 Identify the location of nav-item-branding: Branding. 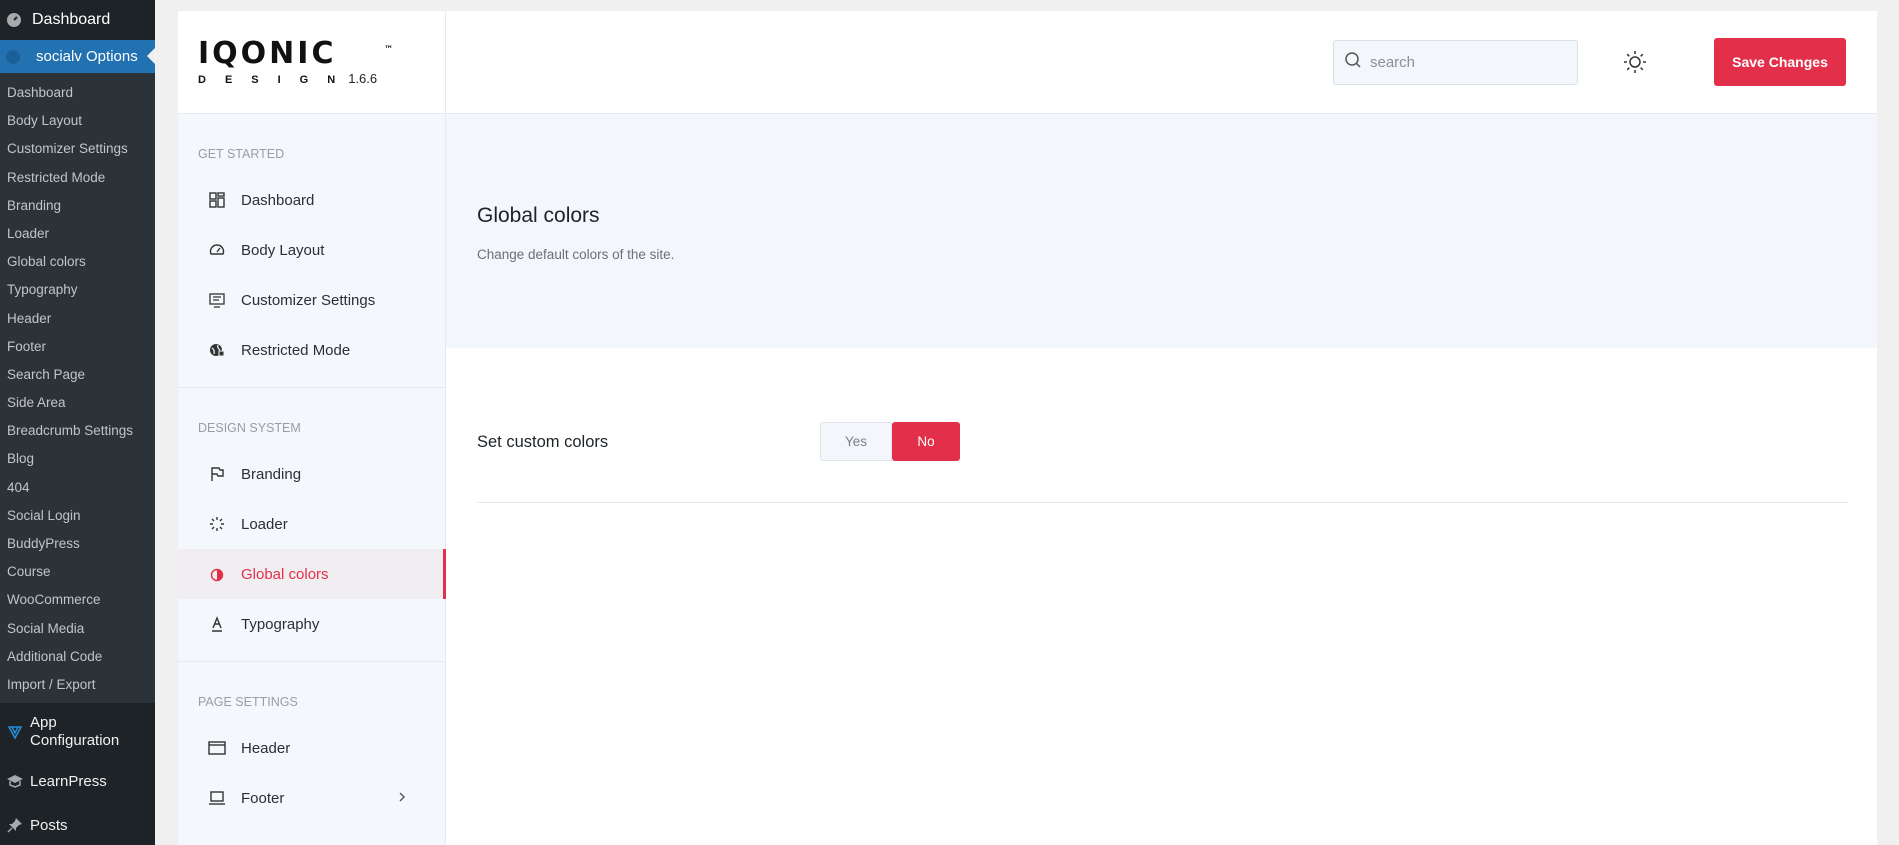
(311, 474).